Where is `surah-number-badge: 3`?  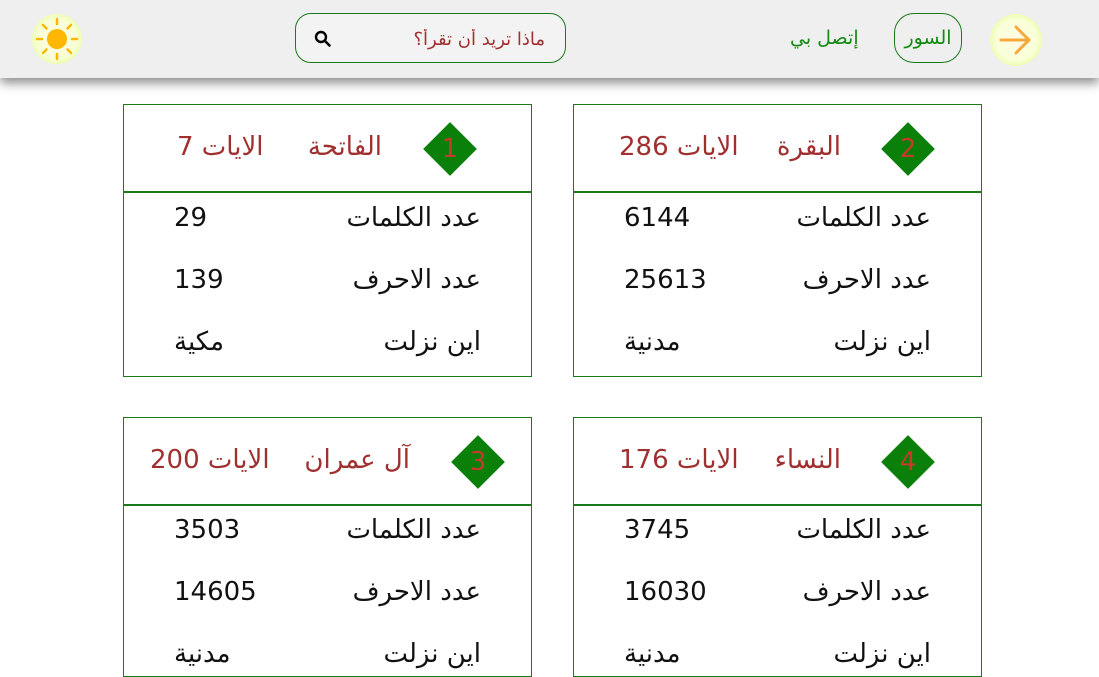 surah-number-badge: 3 is located at coordinates (478, 462).